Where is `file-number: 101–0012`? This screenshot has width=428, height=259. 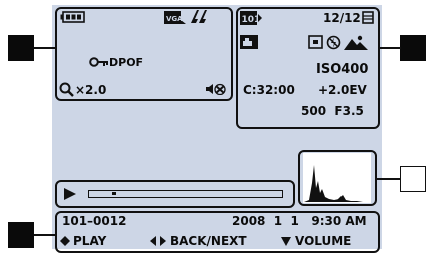
file-number: 101–0012 is located at coordinates (94, 221).